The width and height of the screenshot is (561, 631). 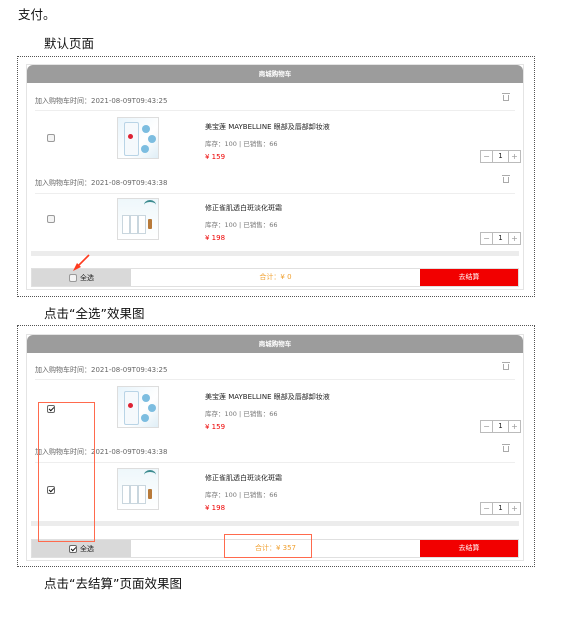 I want to click on annotation-arrow-icon, so click(x=81, y=262).